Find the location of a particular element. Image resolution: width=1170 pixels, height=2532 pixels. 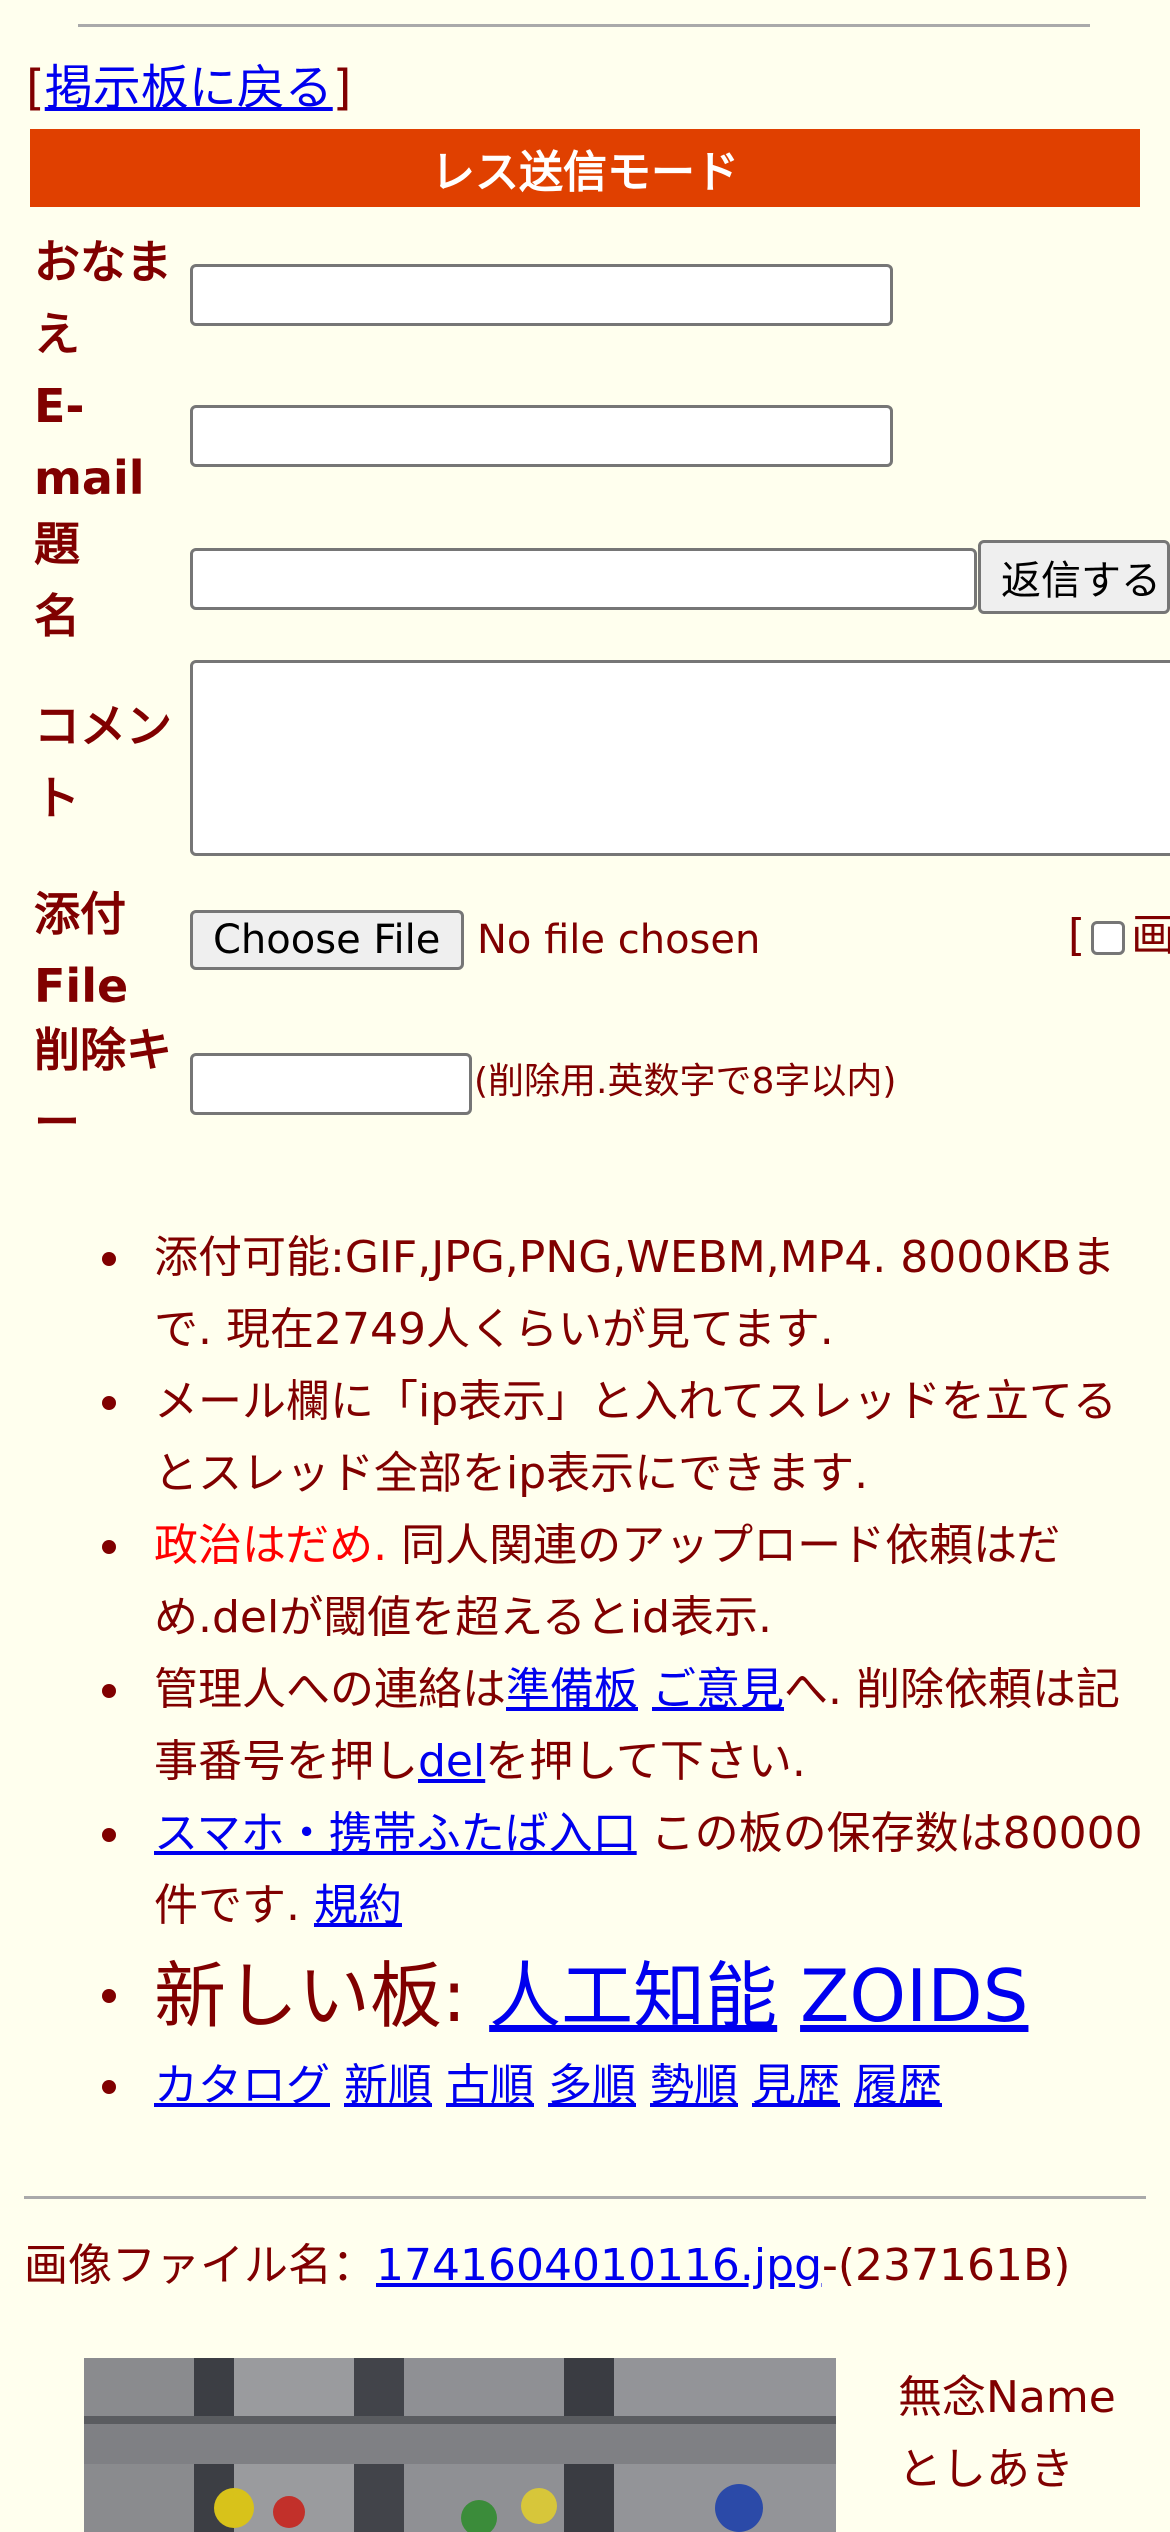

top-divider is located at coordinates (584, 25).